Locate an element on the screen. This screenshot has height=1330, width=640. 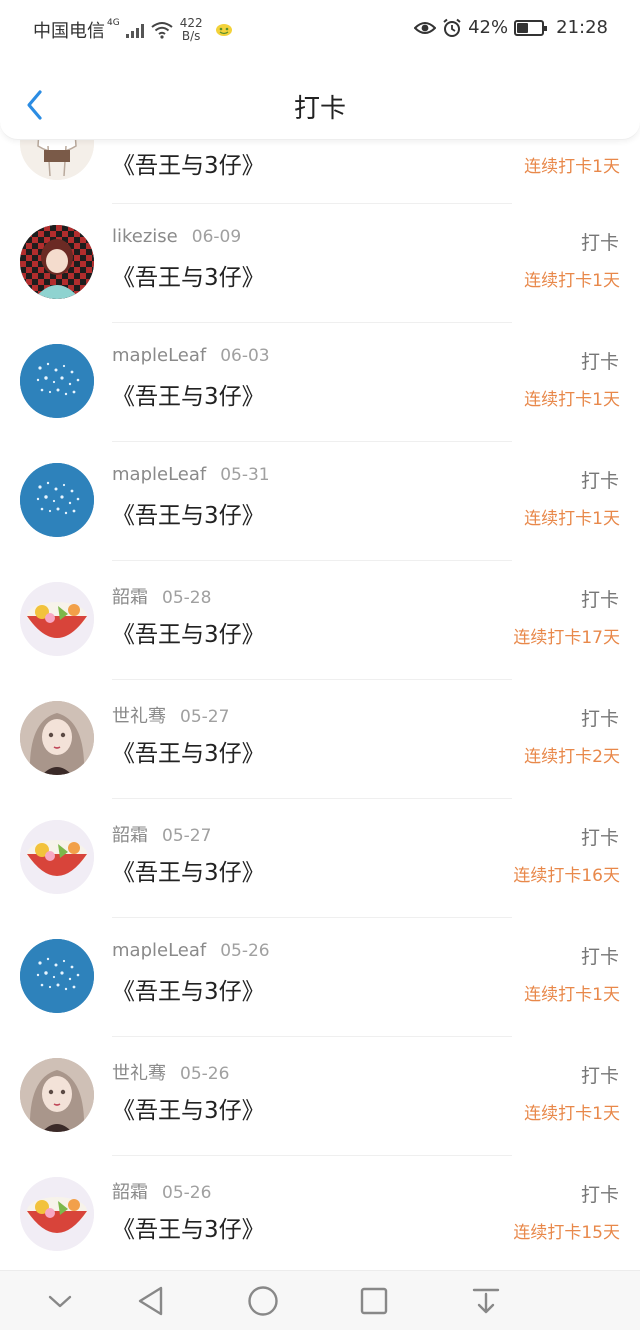
list-item: 《吾王与3仔》 连续打卡1天 is located at coordinates (320, 172).